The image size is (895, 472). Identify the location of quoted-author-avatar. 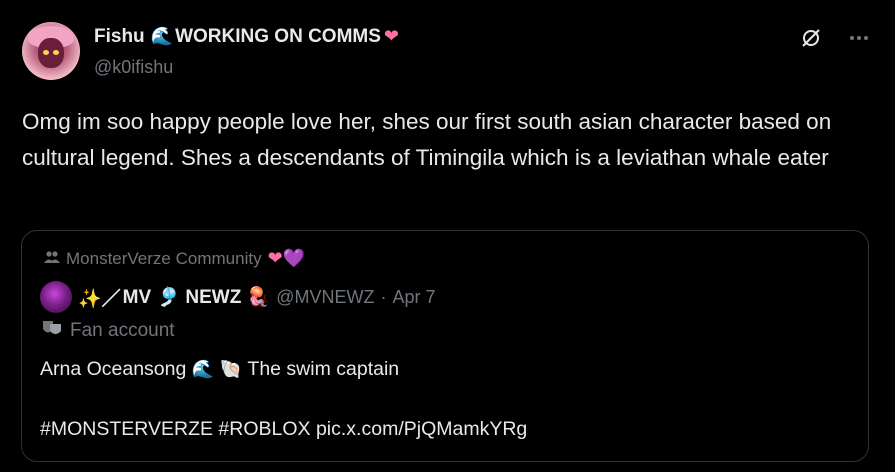
(56, 297).